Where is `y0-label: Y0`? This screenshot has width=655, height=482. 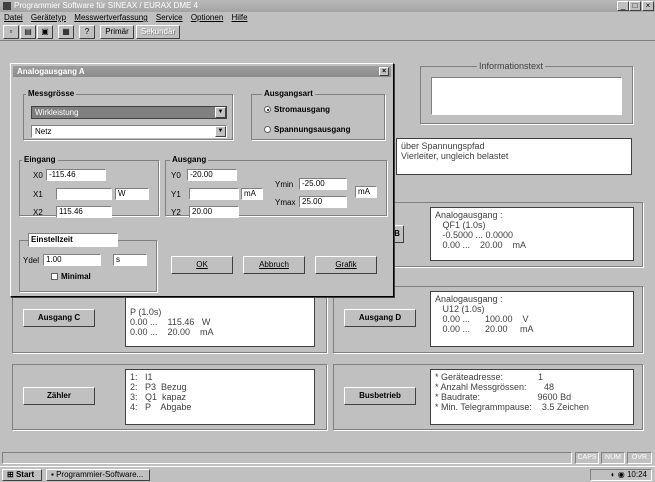
y0-label: Y0 is located at coordinates (176, 175).